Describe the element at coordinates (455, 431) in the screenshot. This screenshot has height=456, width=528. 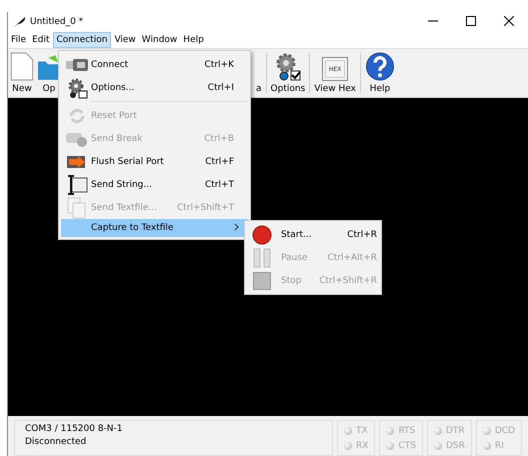
I see `led-label: DTR` at that location.